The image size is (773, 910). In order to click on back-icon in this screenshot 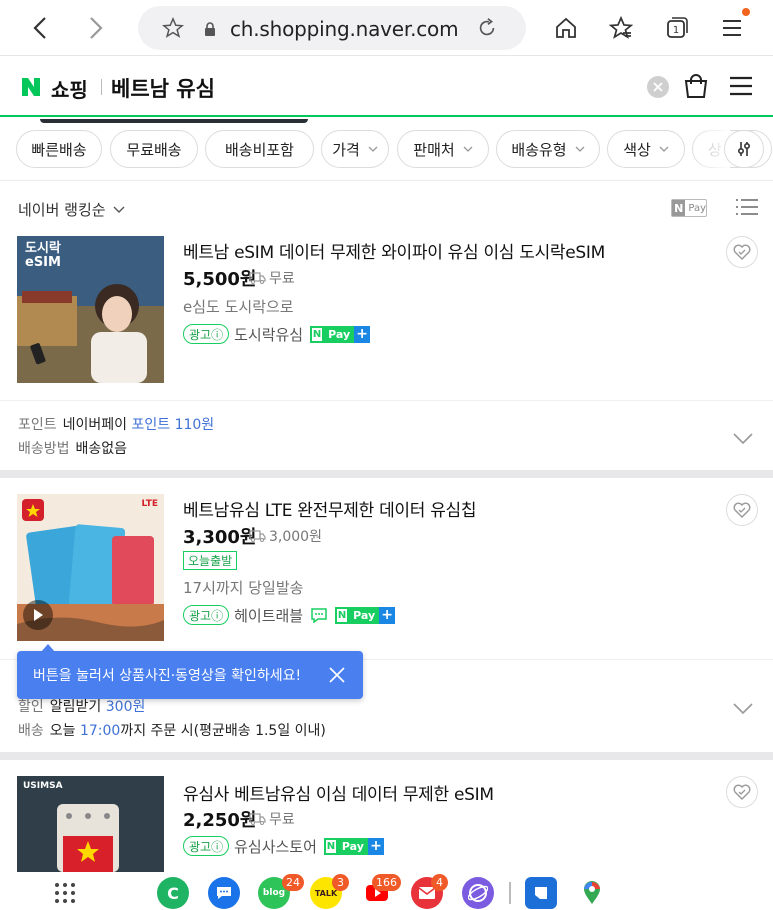, I will do `click(40, 28)`.